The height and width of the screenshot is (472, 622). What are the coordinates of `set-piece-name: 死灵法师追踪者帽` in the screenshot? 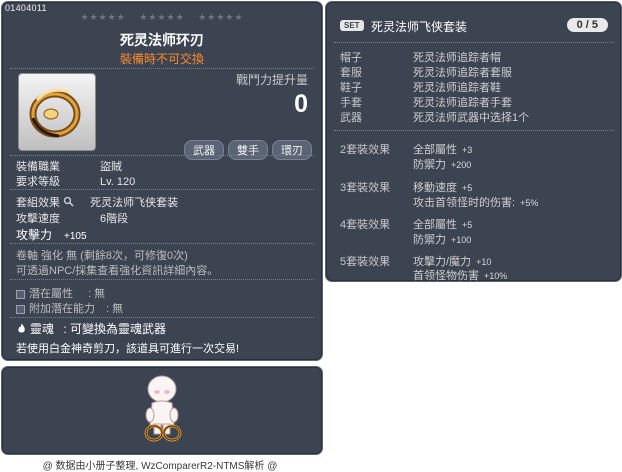 It's located at (457, 58).